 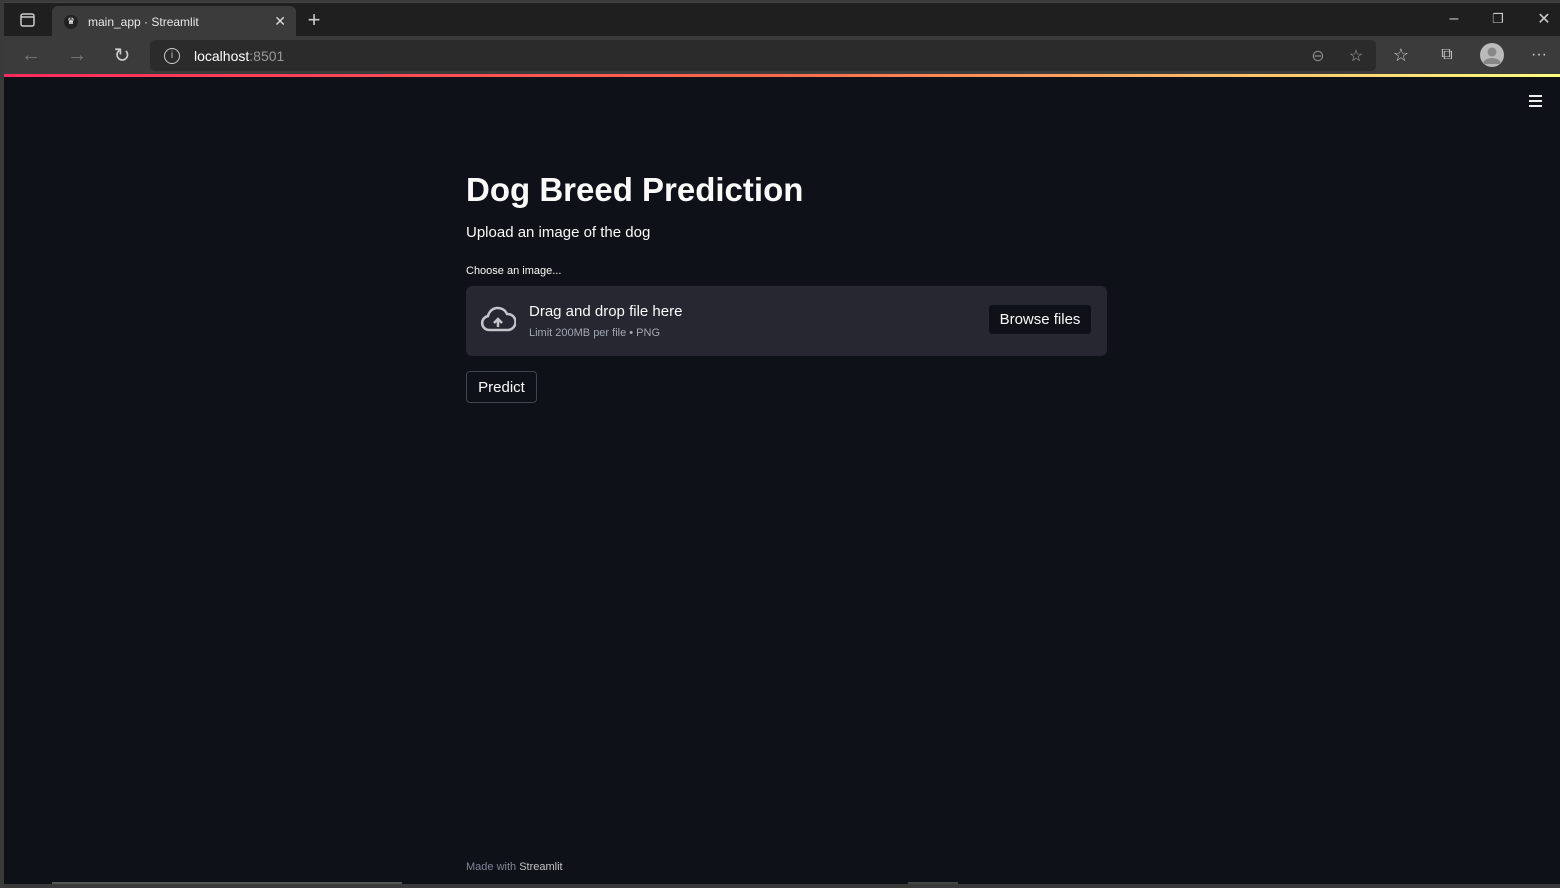 What do you see at coordinates (1318, 56) in the screenshot?
I see `zoom-out-icon: ⊖` at bounding box center [1318, 56].